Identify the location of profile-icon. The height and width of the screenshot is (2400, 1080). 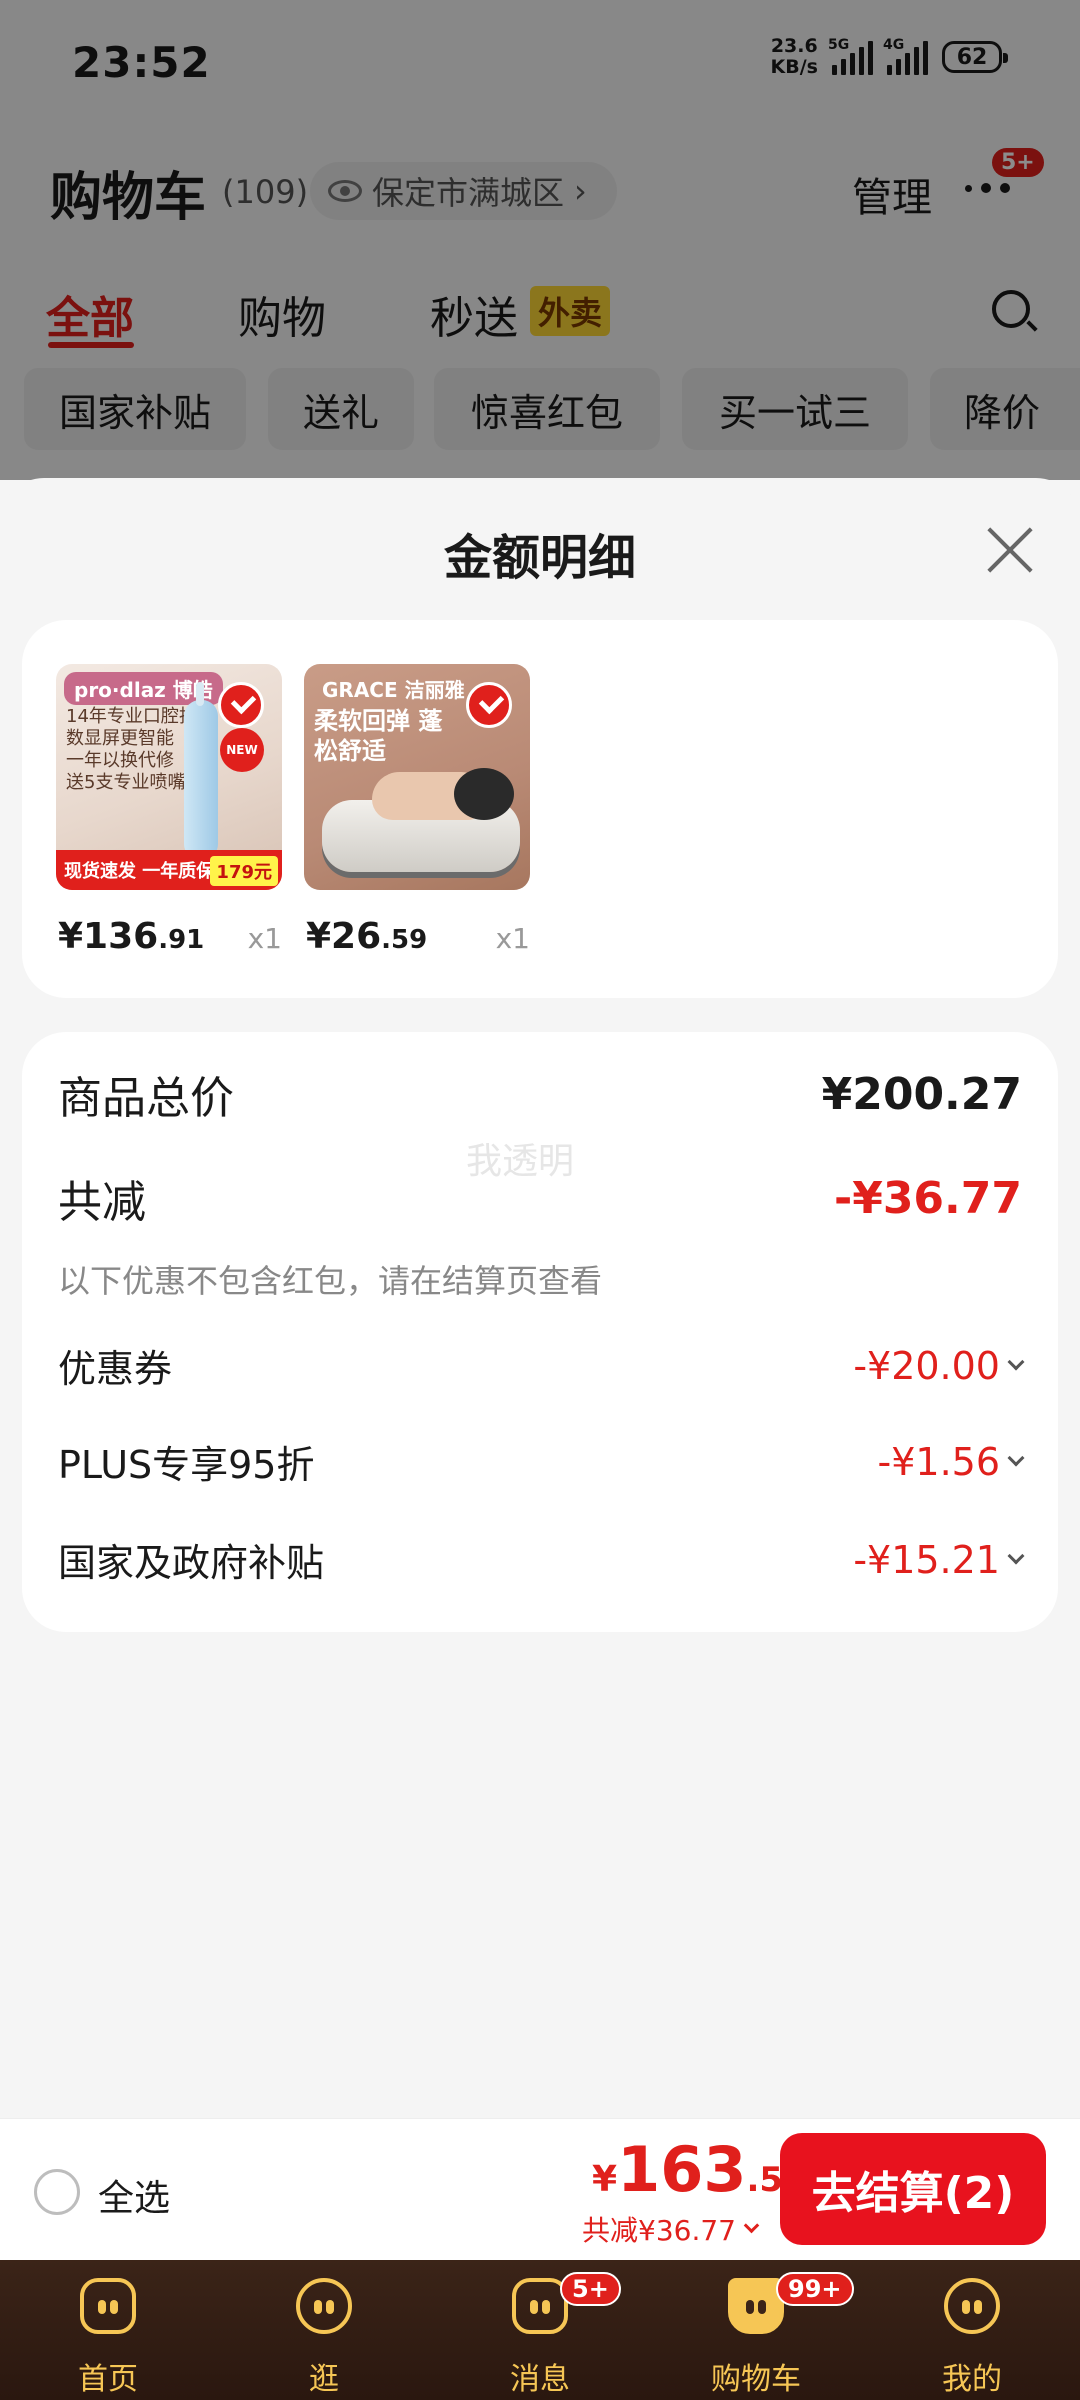
(972, 2306).